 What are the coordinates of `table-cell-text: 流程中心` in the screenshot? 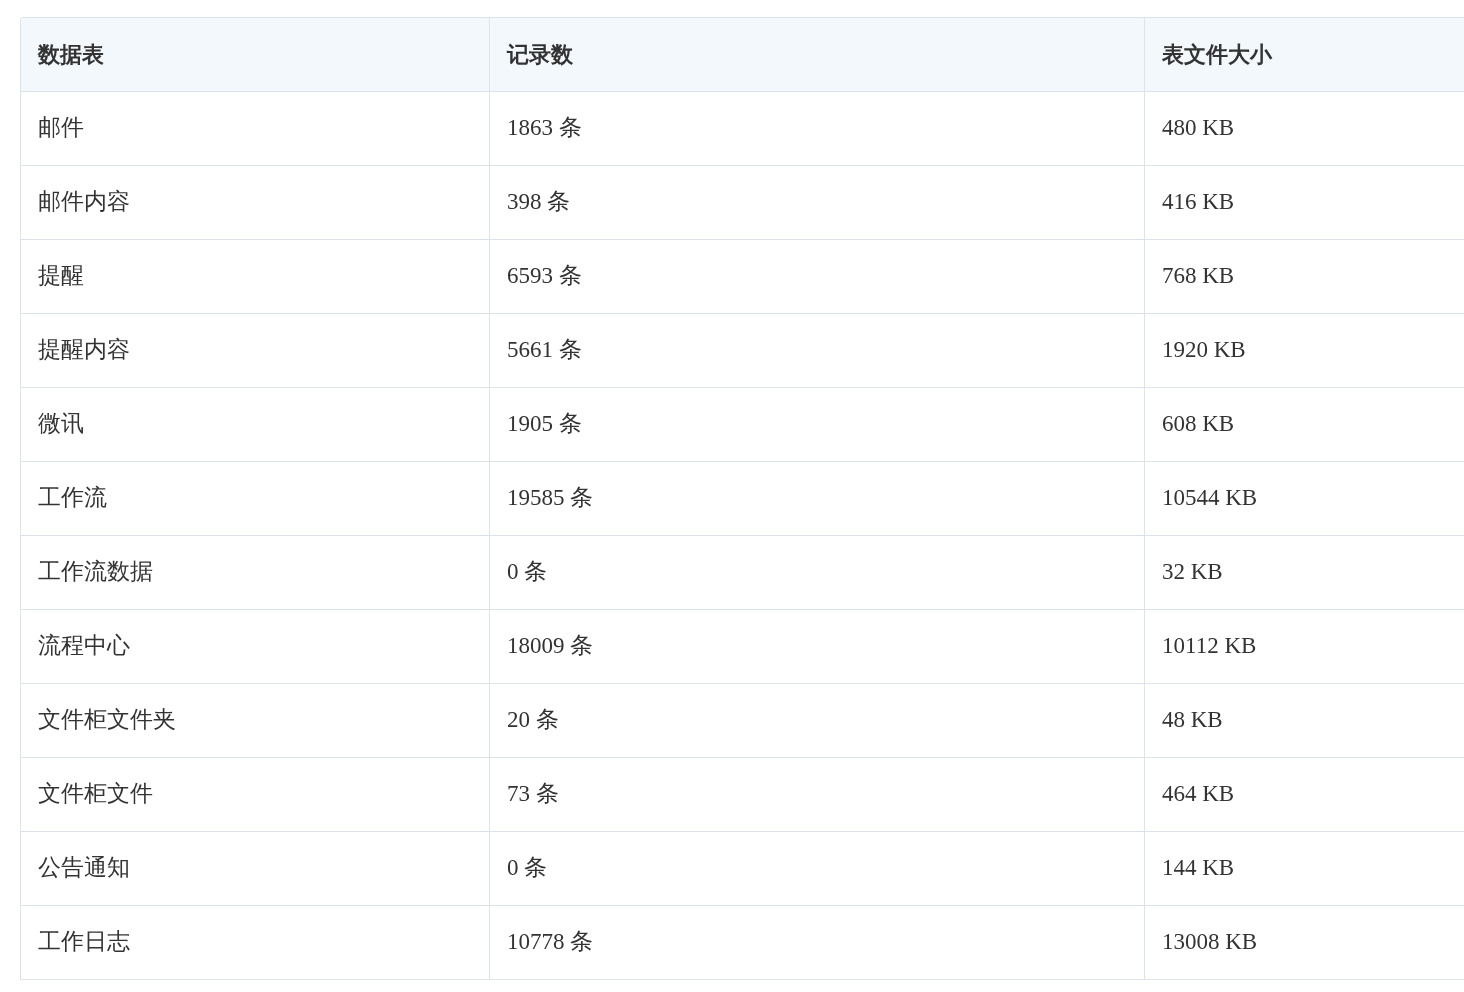 It's located at (84, 646).